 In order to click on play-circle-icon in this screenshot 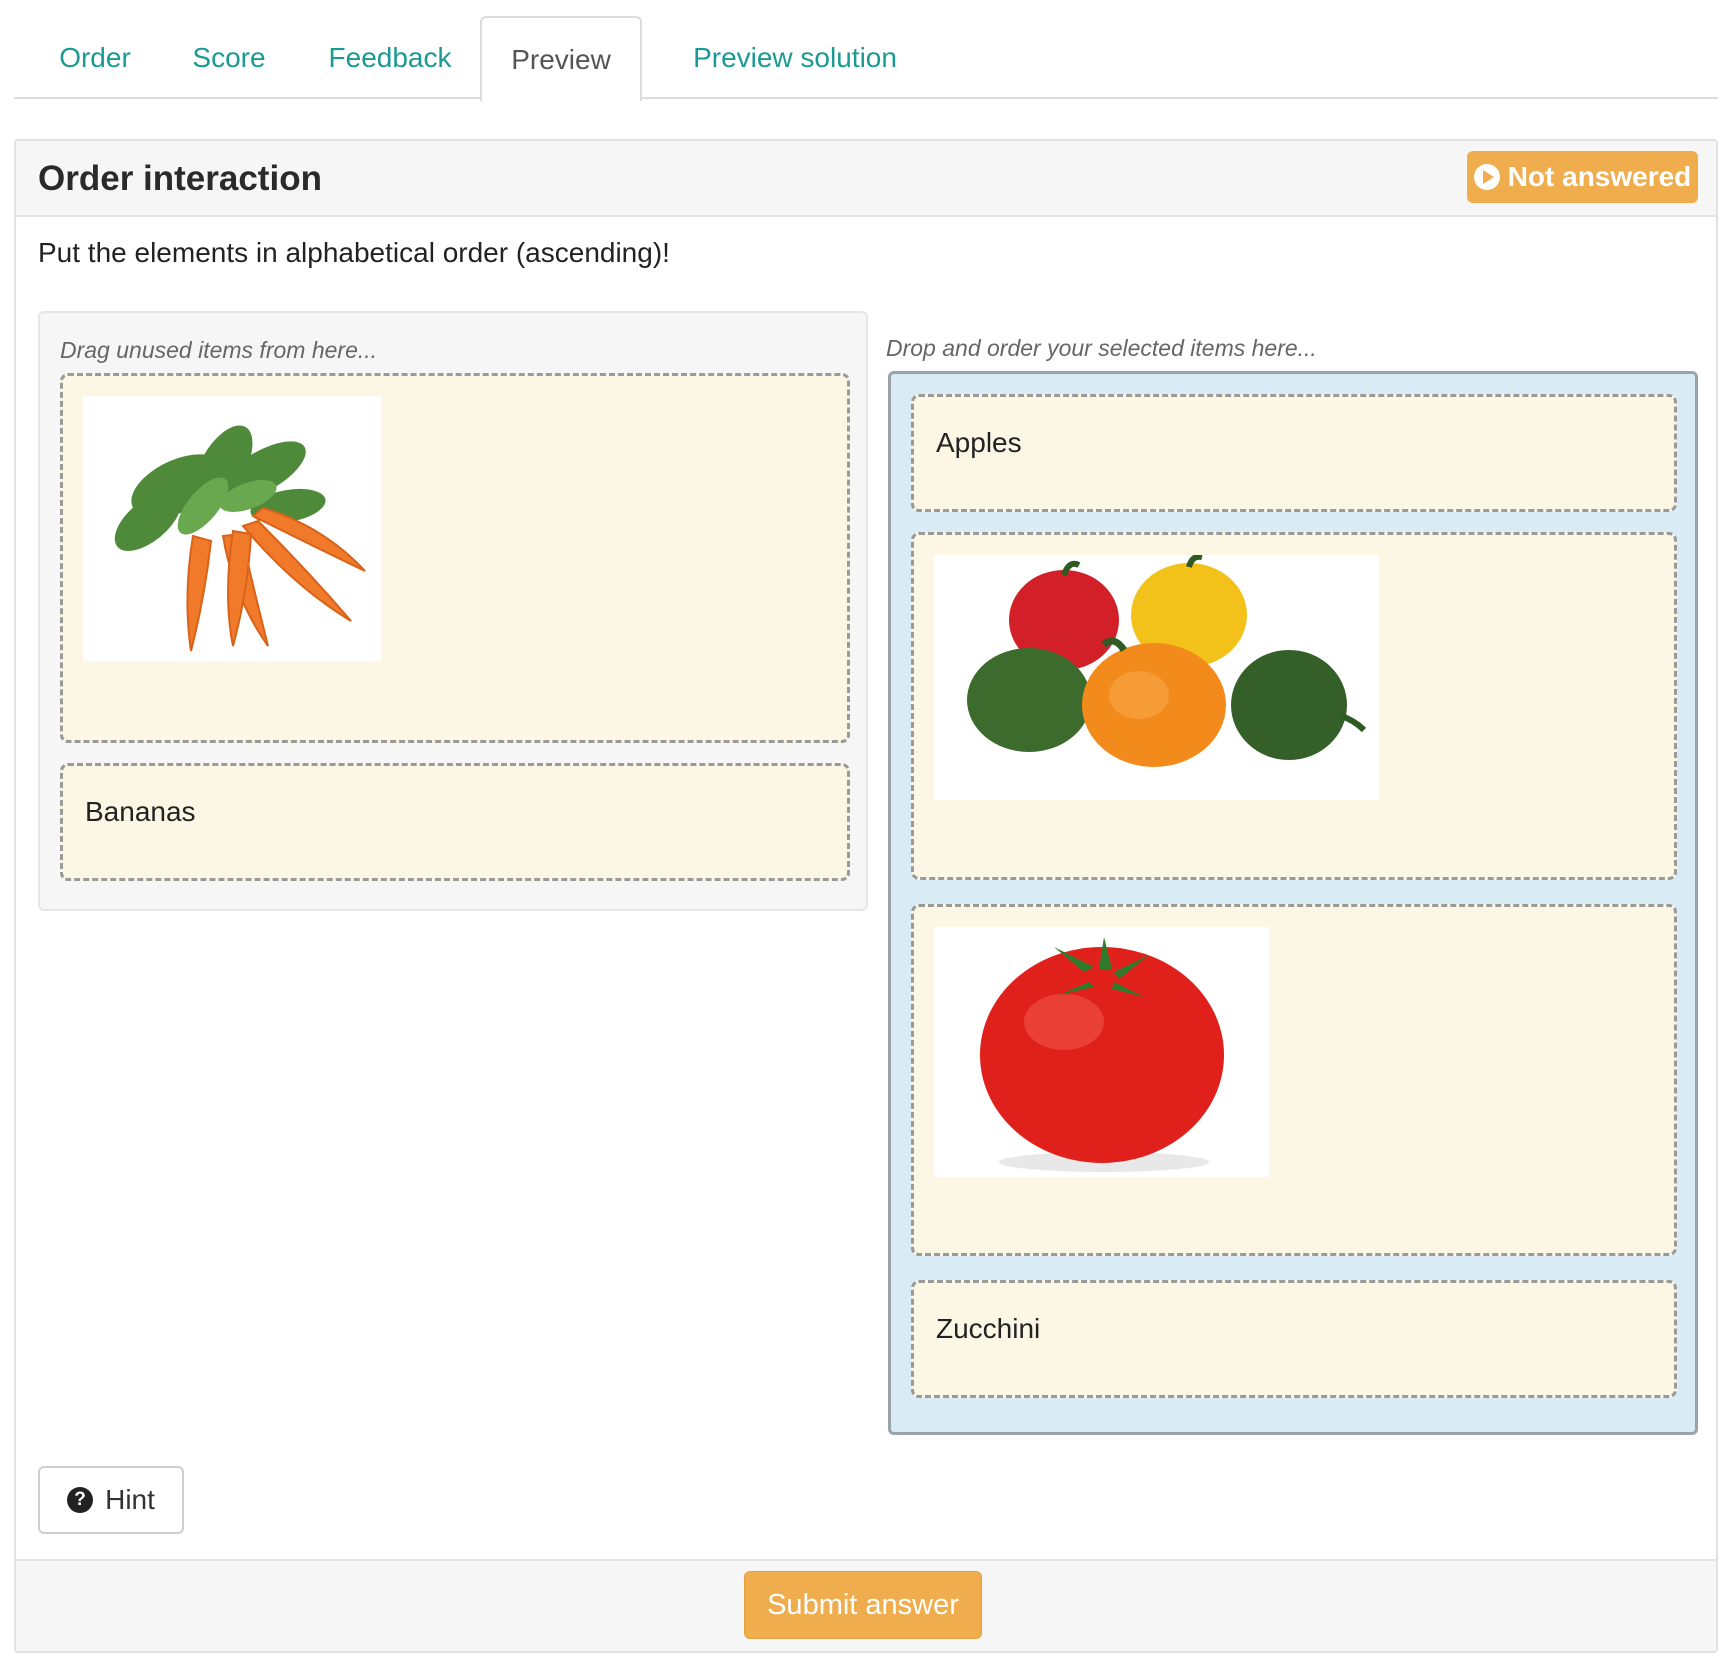, I will do `click(1486, 177)`.